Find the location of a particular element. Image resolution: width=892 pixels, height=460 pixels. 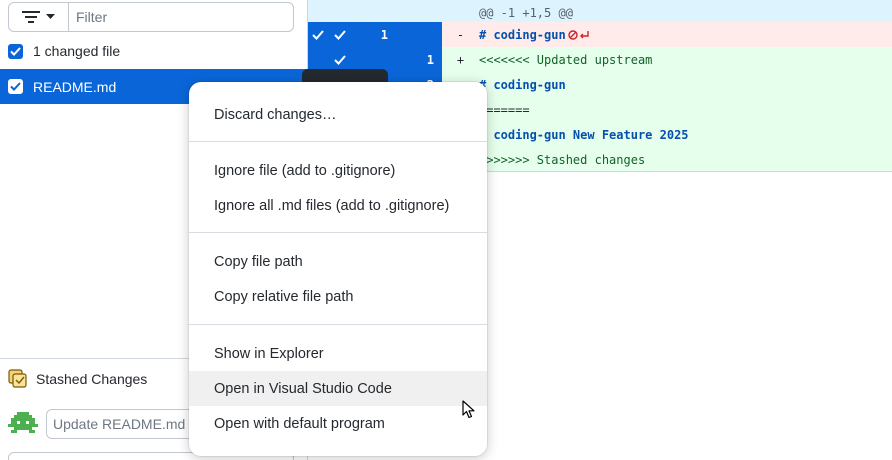

menu-item-copy-relative-path: Copy relative file path is located at coordinates (338, 296).